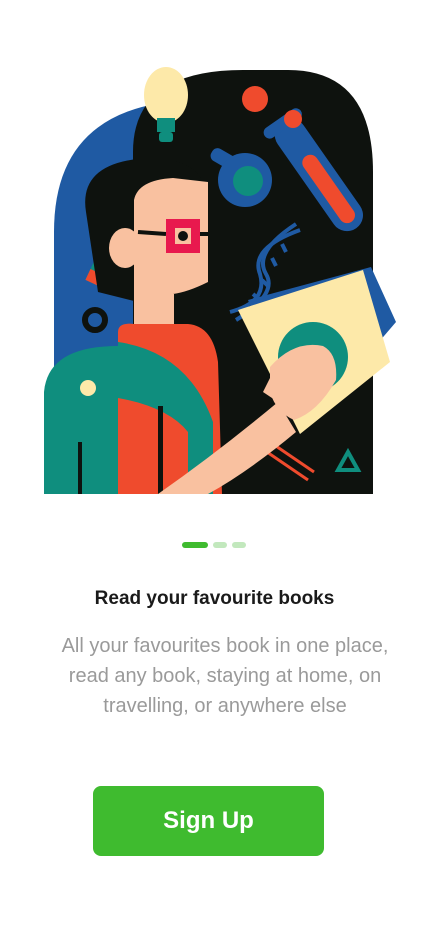 The width and height of the screenshot is (429, 926). I want to click on page-indicator, so click(214, 545).